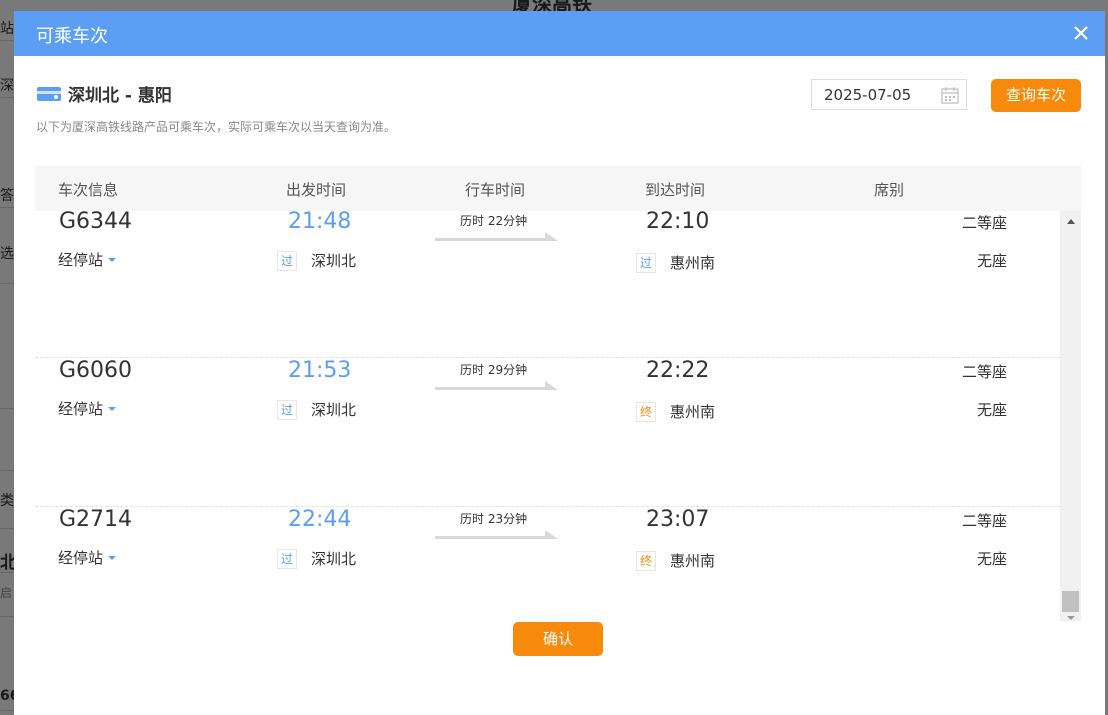 The height and width of the screenshot is (715, 1108). What do you see at coordinates (96, 222) in the screenshot?
I see `train-number: G6344` at bounding box center [96, 222].